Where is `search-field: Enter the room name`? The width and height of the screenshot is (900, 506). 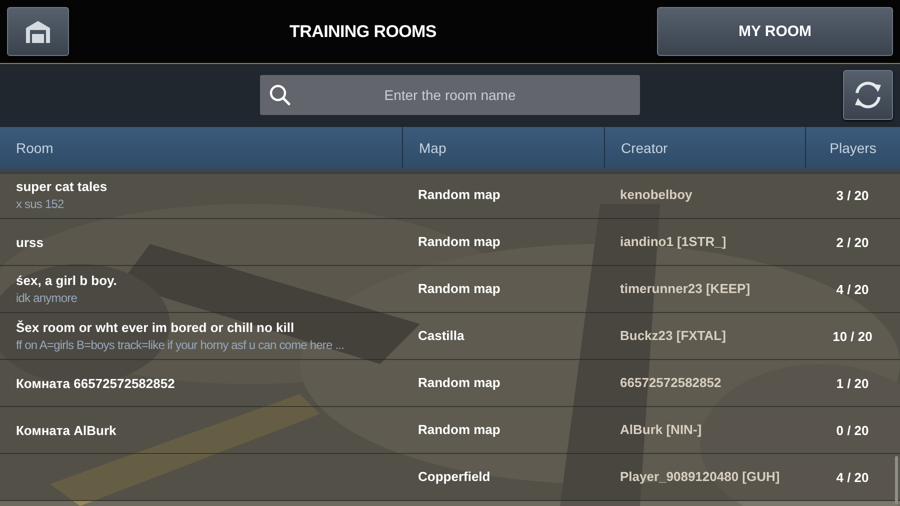
search-field: Enter the room name is located at coordinates (450, 95).